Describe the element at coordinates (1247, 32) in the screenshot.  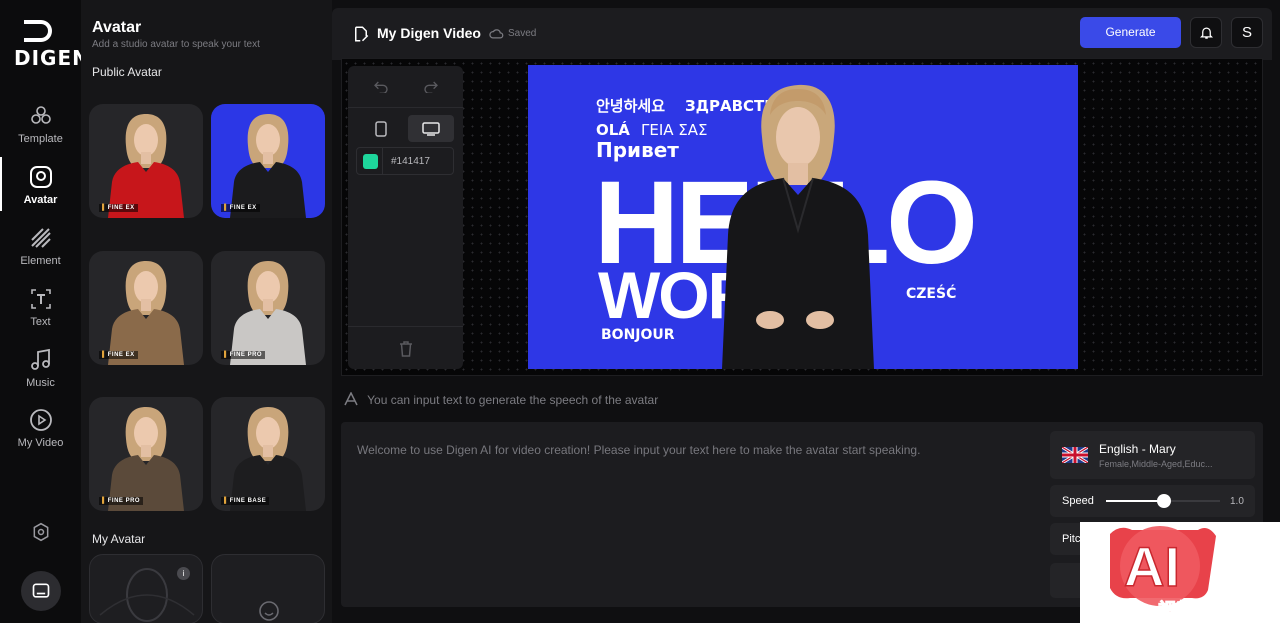
I see `profile-button: S` at that location.